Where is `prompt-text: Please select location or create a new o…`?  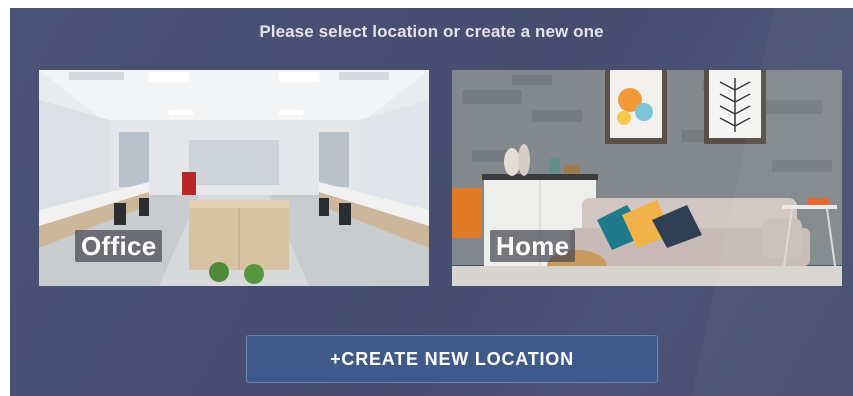
prompt-text: Please select location or create a new o… is located at coordinates (431, 31).